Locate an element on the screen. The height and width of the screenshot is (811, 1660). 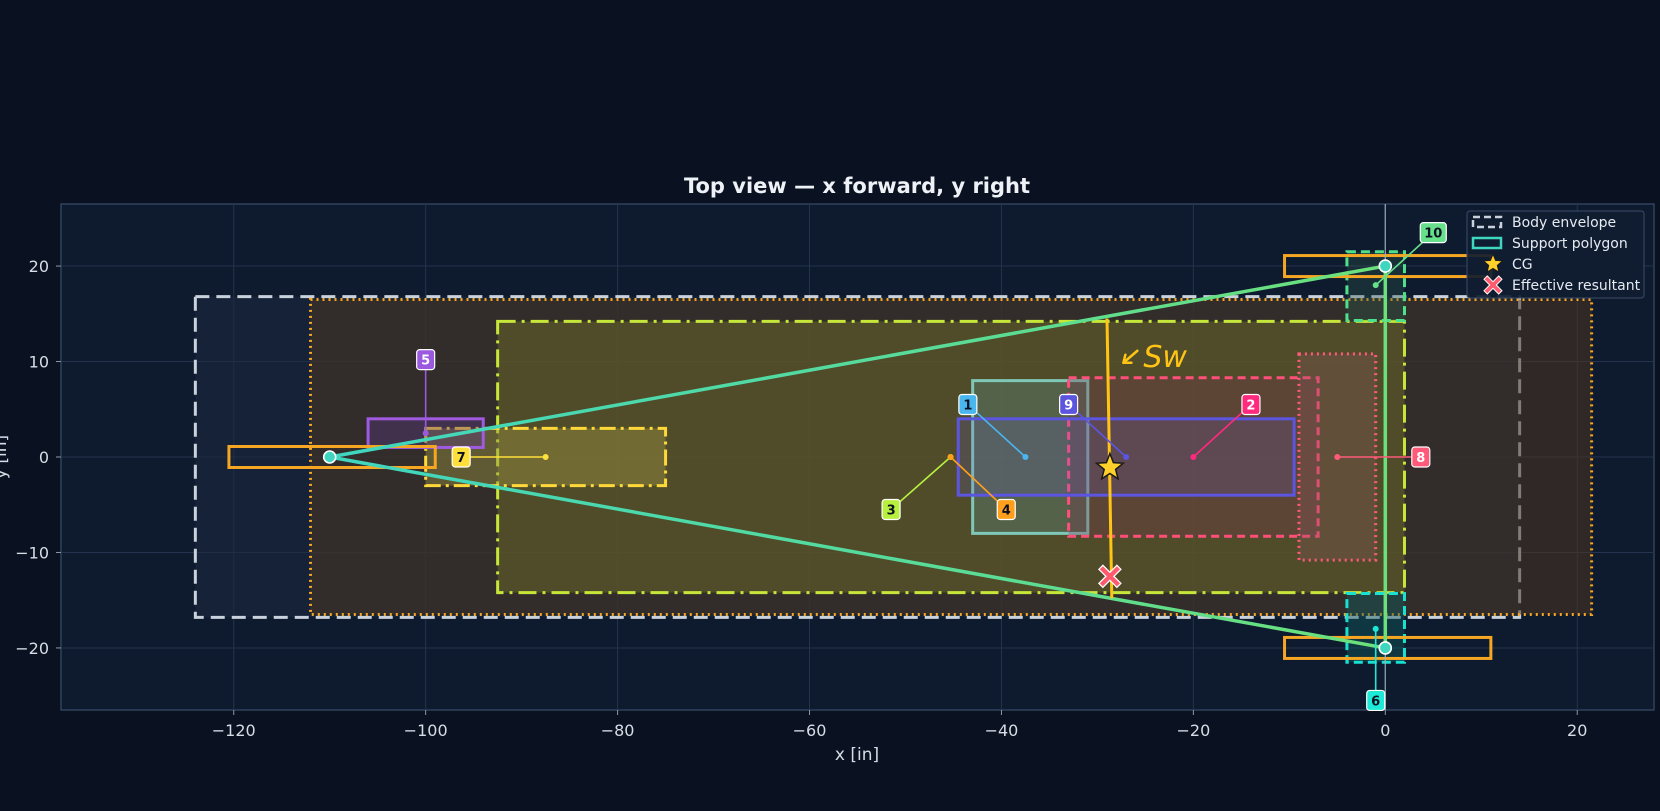
legend-label-body: Body envelope is located at coordinates (1564, 223).